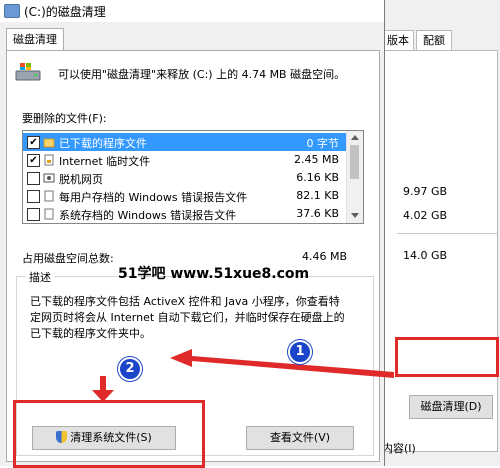  What do you see at coordinates (434, 40) in the screenshot?
I see `tab-quota: 配额` at bounding box center [434, 40].